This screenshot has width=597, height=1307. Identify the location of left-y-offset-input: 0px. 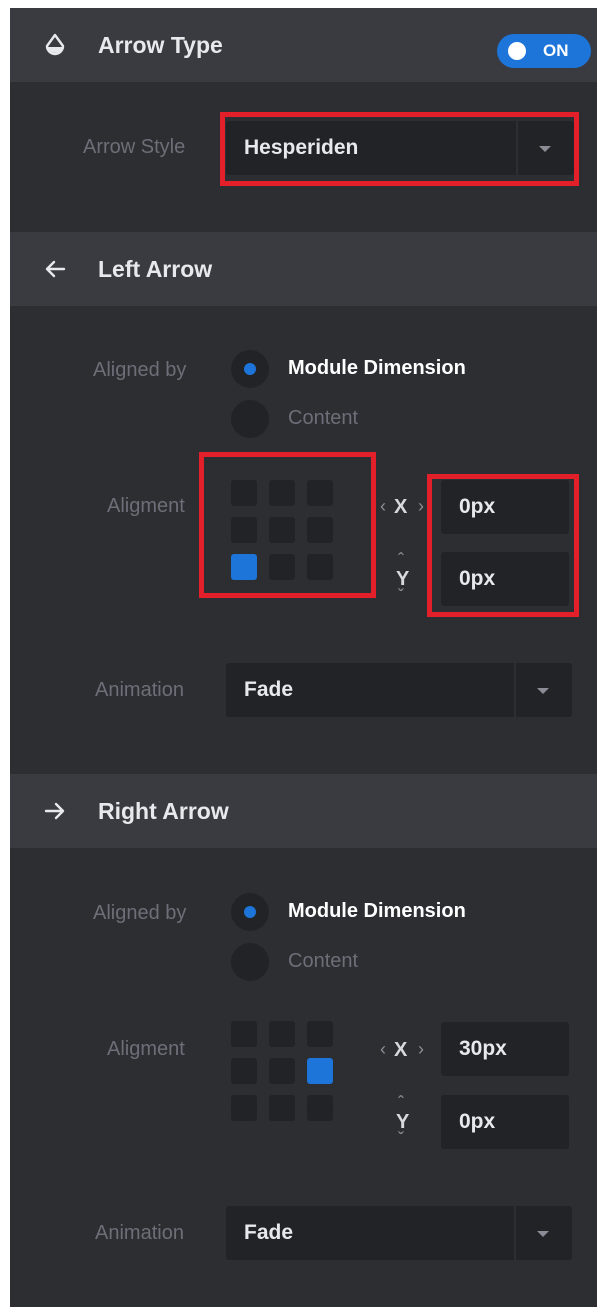
(505, 579).